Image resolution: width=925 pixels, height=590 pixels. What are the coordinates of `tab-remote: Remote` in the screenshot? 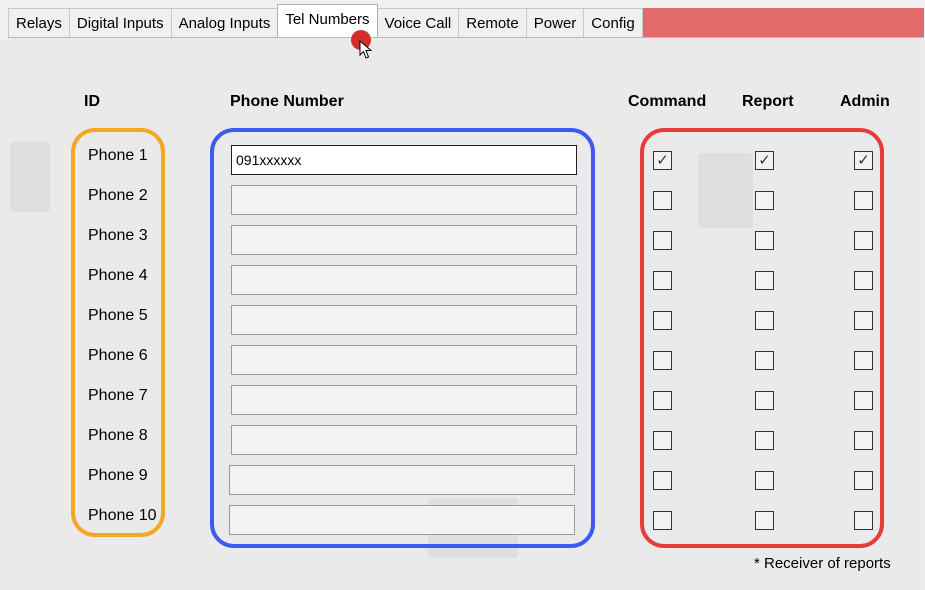 It's located at (492, 22).